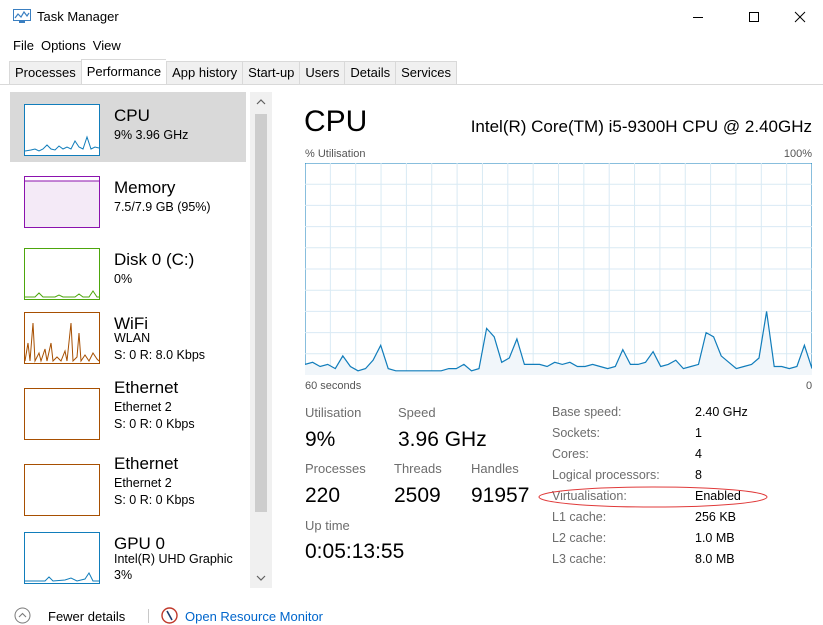 This screenshot has height=625, width=823. Describe the element at coordinates (132, 338) in the screenshot. I see `sidebar-item-detail: WLAN` at that location.